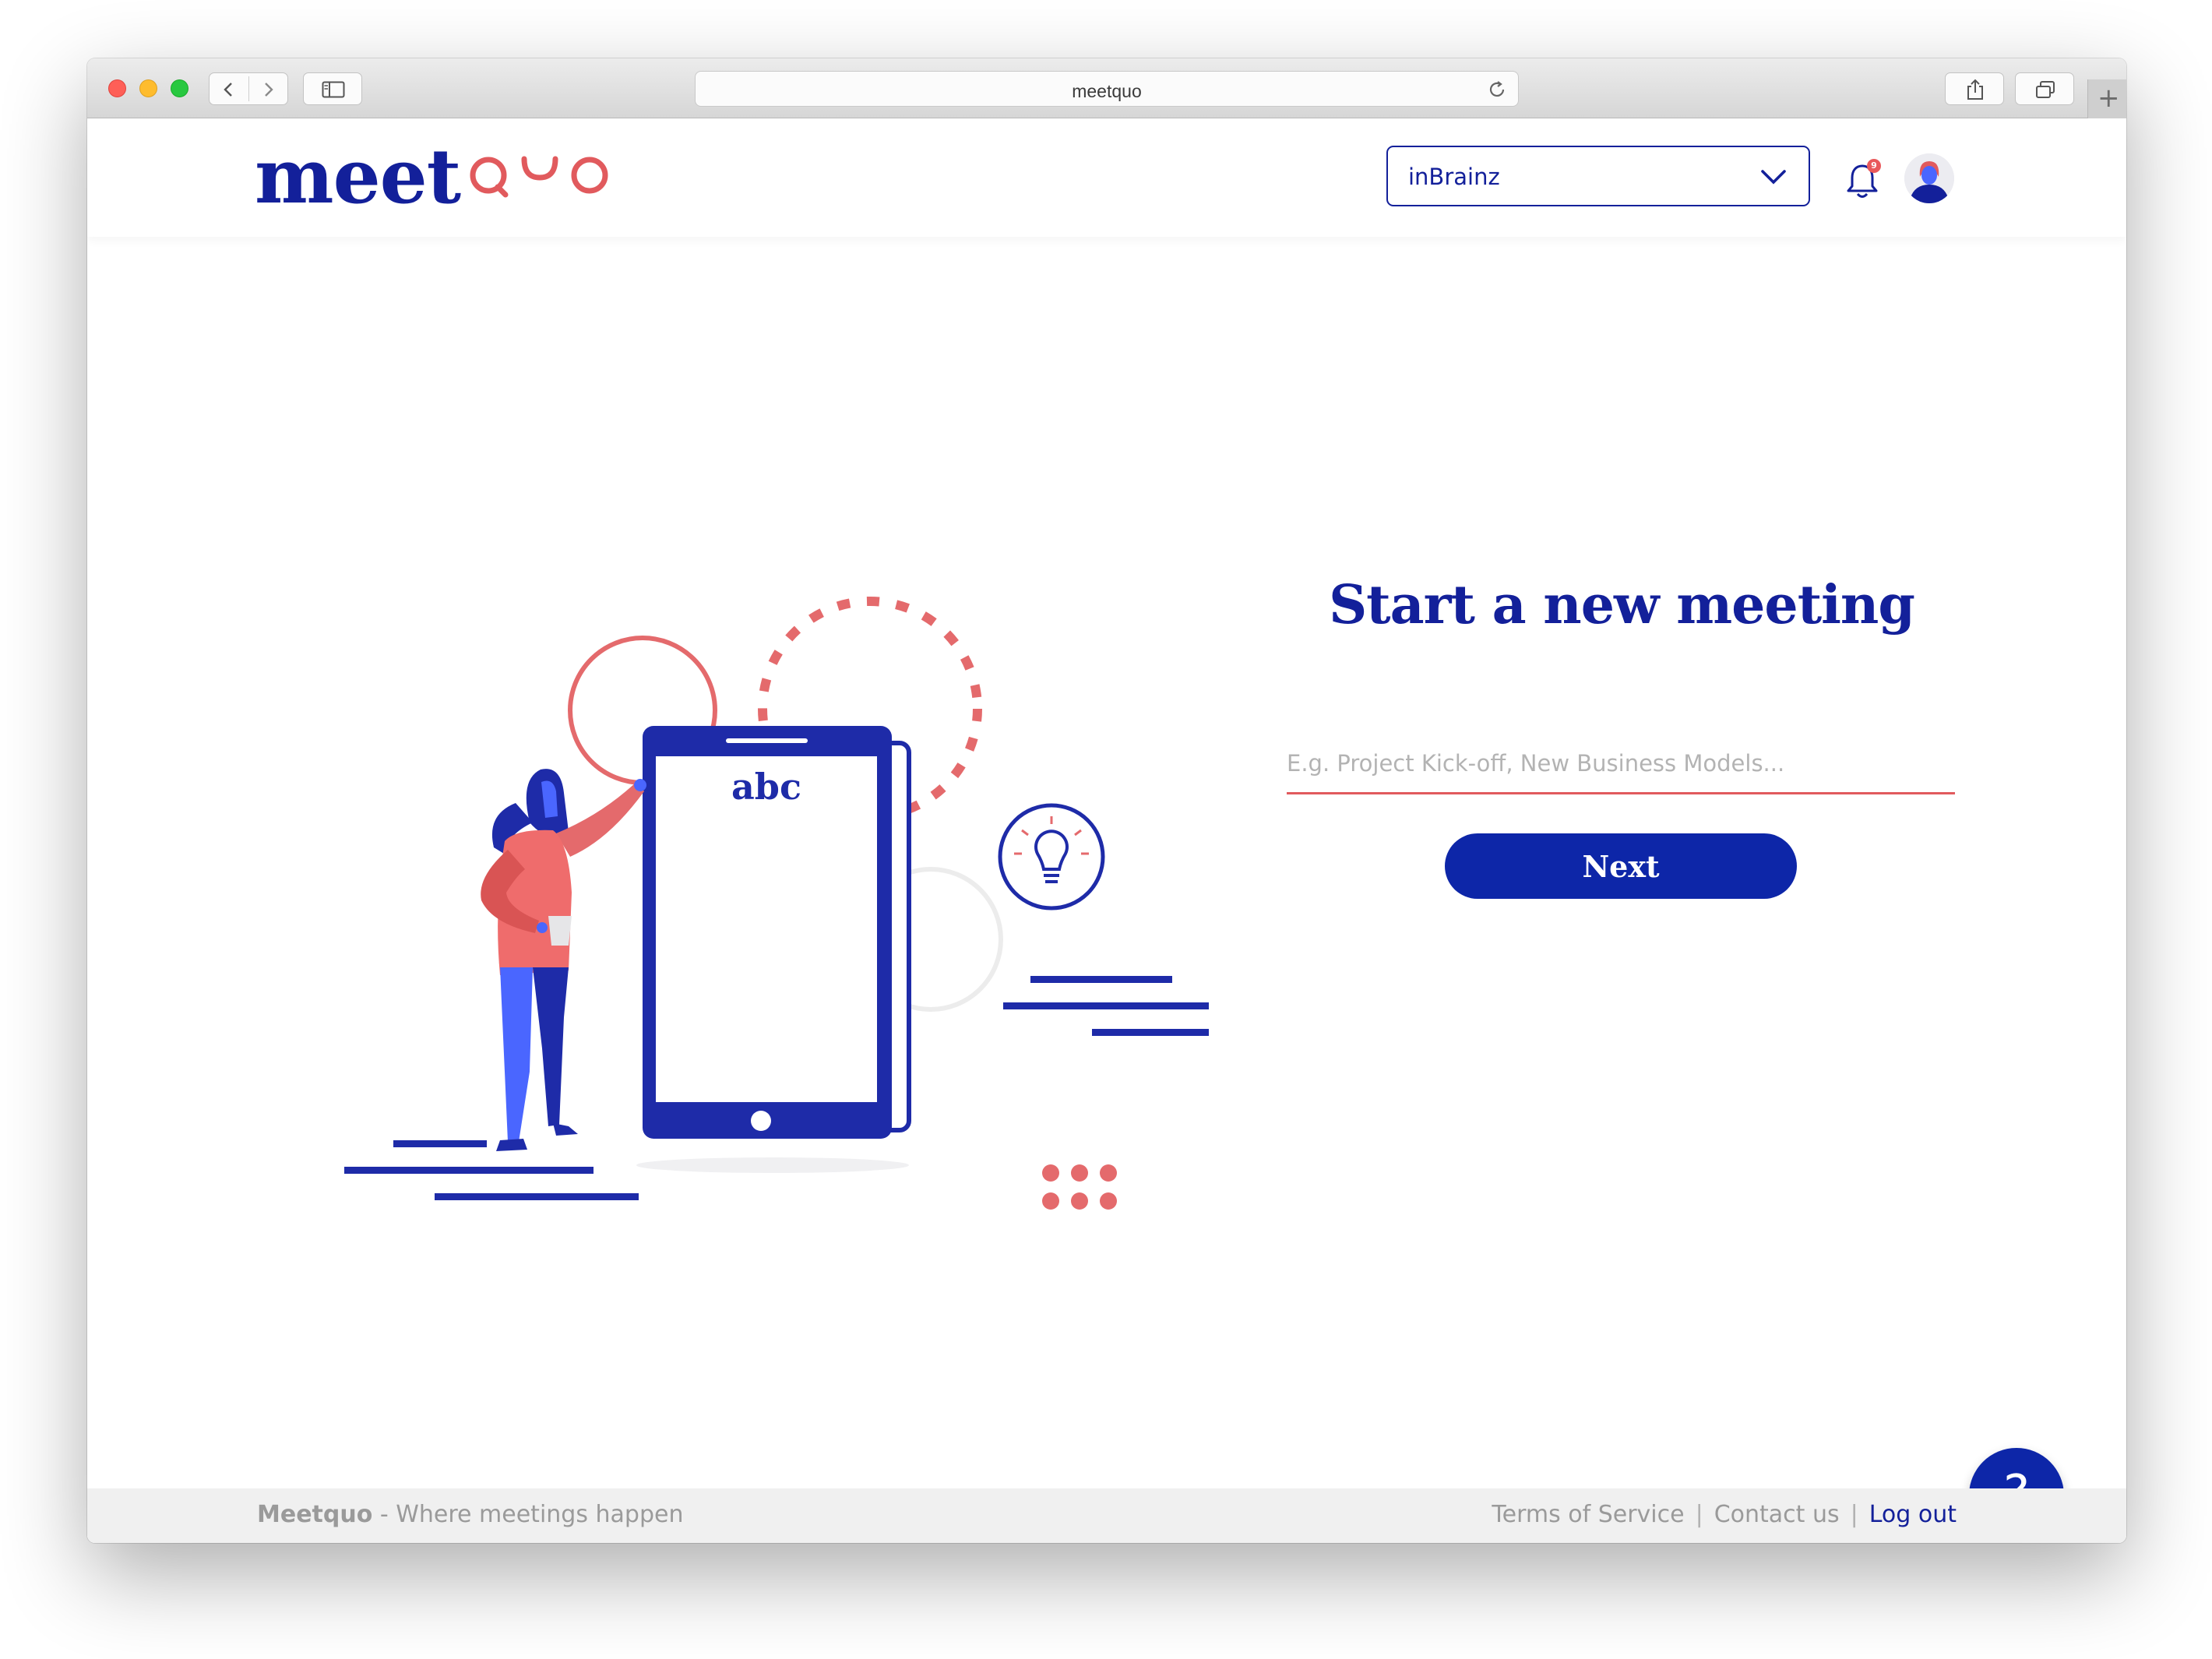  I want to click on zoom-window-button, so click(179, 88).